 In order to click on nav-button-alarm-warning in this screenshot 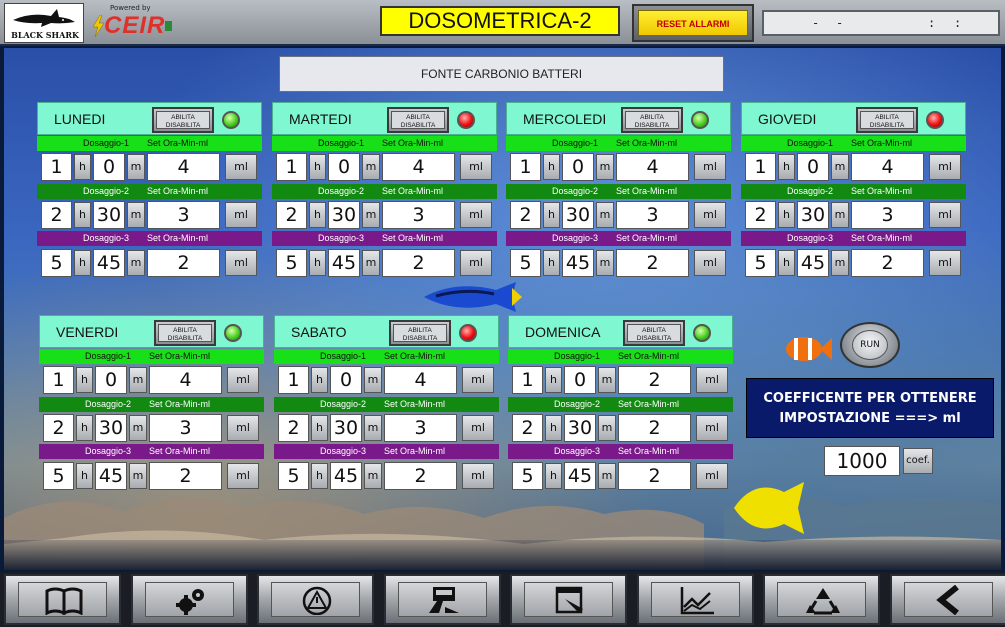, I will do `click(315, 599)`.